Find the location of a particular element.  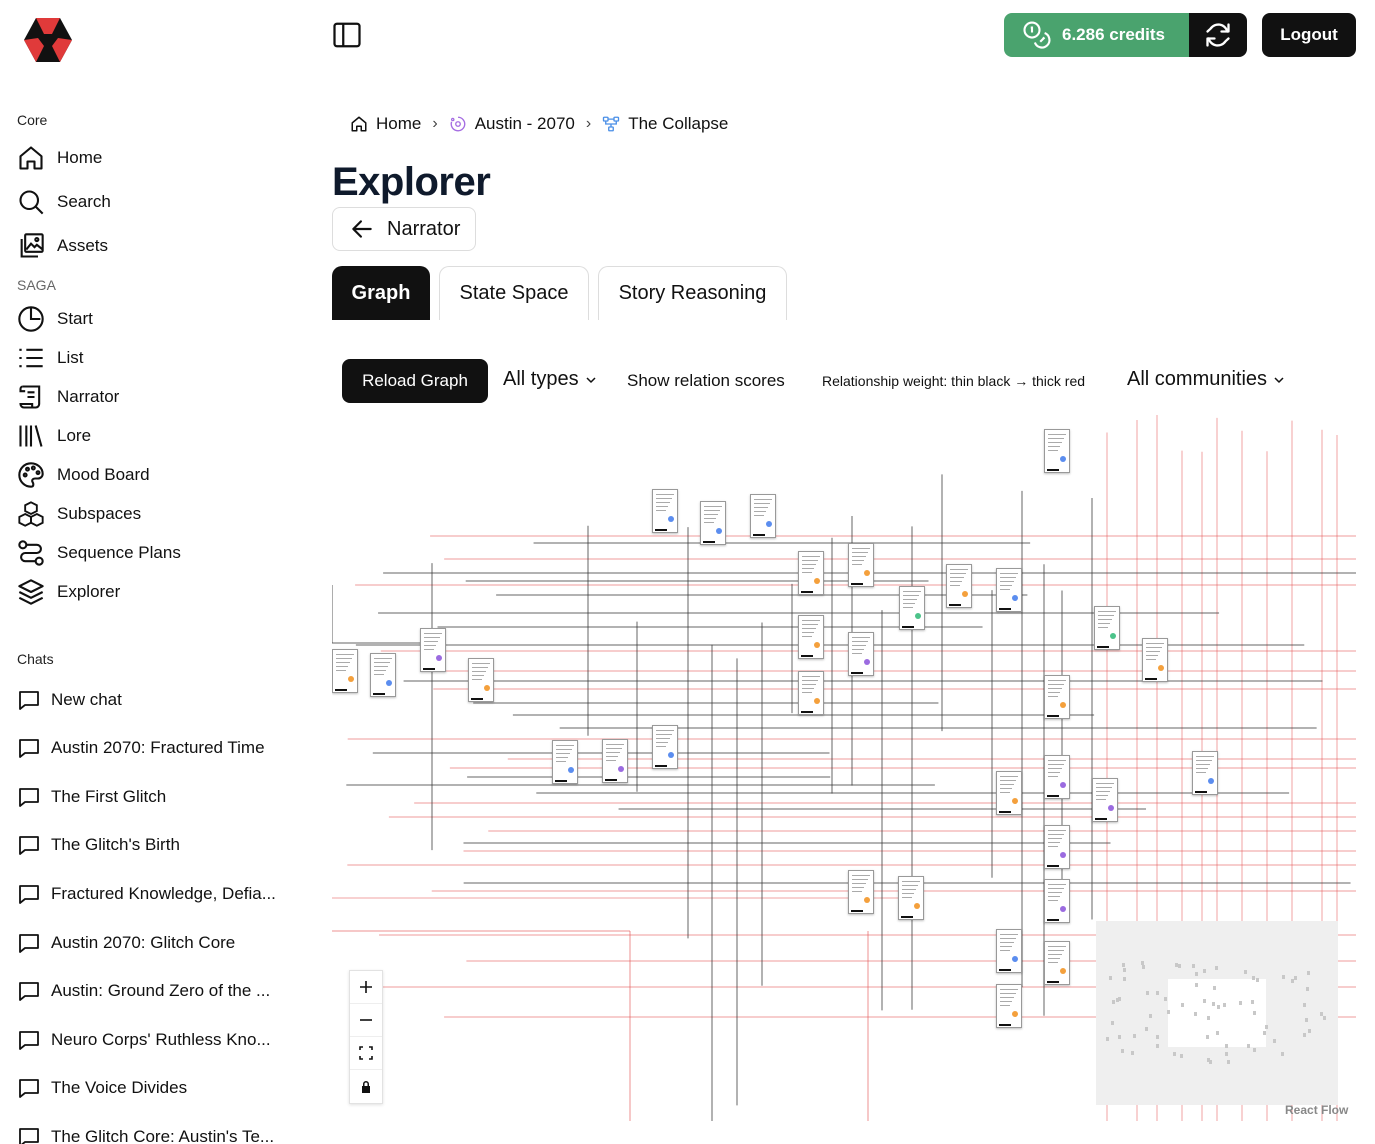

chat-title: New chat is located at coordinates (86, 699).